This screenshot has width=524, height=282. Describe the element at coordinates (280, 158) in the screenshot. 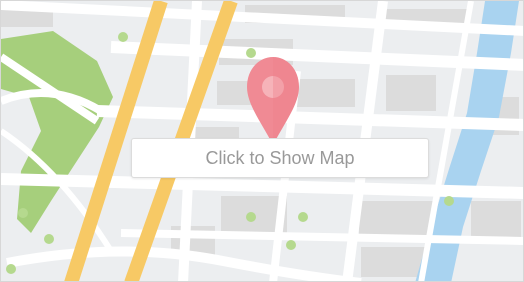

I see `show-map-button: Click to Show Map` at that location.